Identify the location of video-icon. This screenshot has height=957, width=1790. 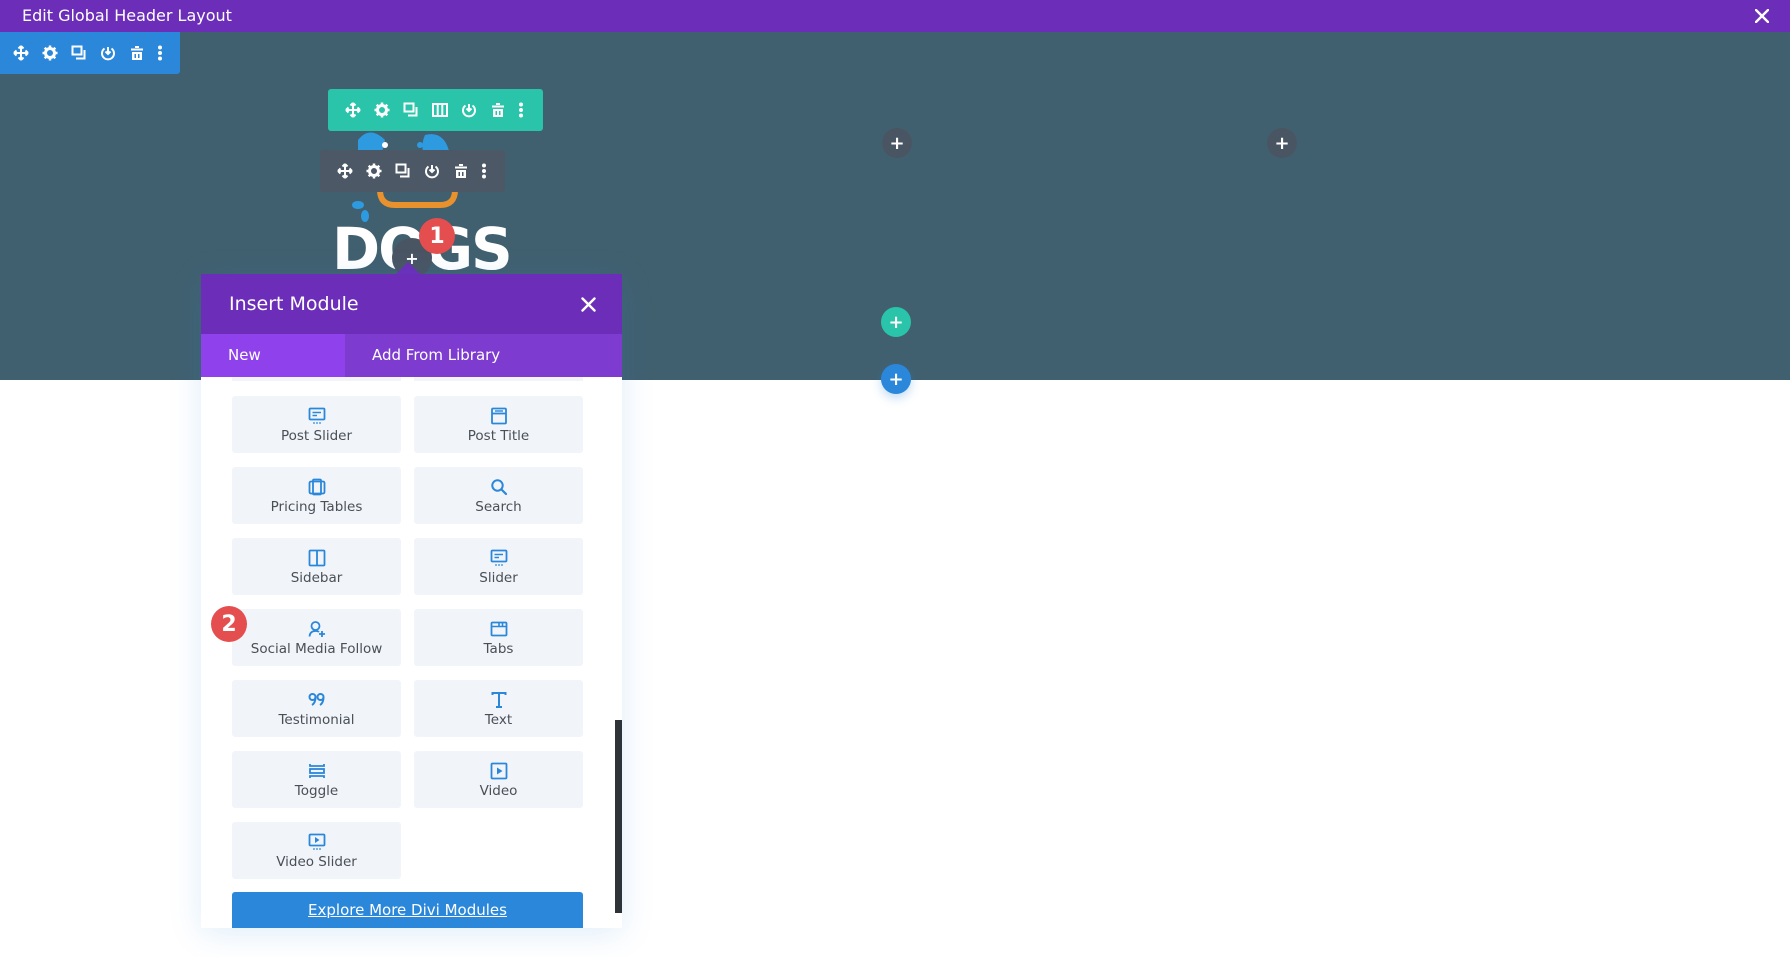
(499, 771).